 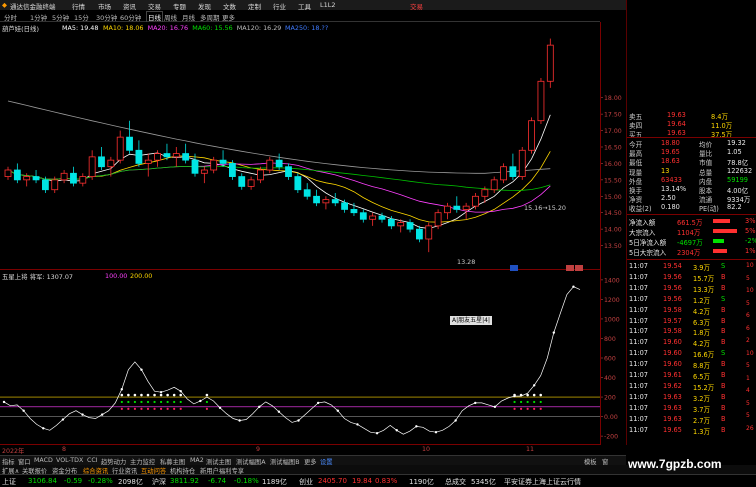 What do you see at coordinates (300, 450) in the screenshot?
I see `date-axis: 2022年 8 9 10 11` at bounding box center [300, 450].